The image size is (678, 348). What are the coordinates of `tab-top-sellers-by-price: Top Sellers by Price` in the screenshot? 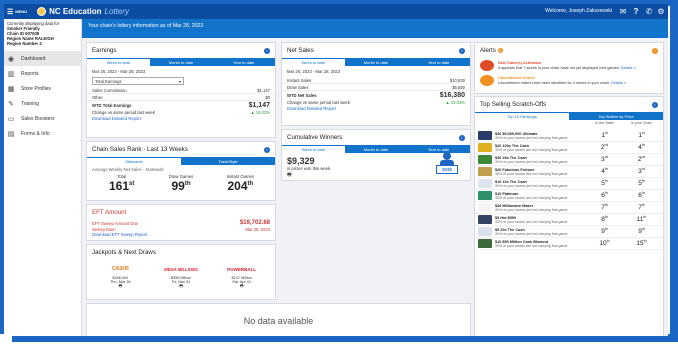 It's located at (616, 116).